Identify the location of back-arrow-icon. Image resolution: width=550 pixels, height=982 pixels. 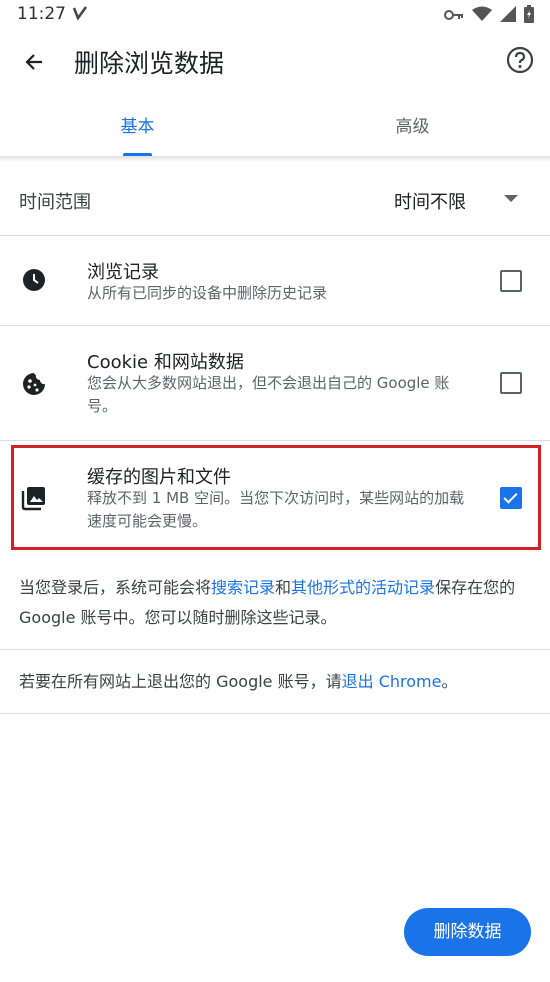
(34, 64).